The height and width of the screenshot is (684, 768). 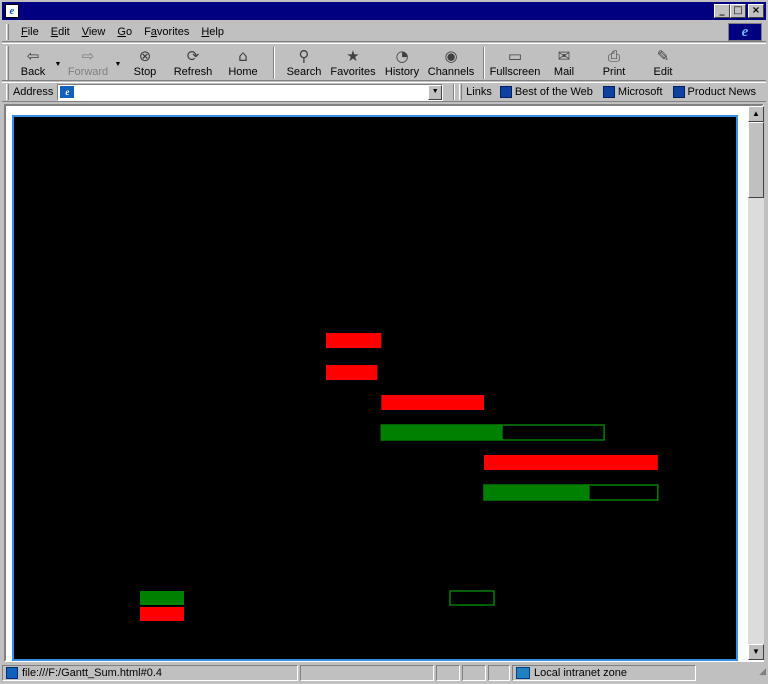 I want to click on search-label: Search, so click(x=304, y=72).